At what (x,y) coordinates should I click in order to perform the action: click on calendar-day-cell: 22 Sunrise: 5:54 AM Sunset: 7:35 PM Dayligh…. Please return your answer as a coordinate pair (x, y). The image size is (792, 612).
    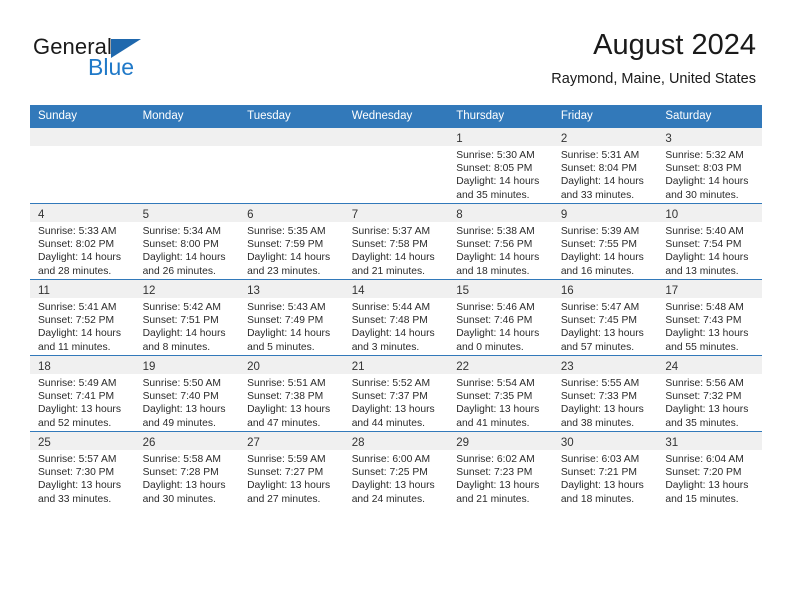
    Looking at the image, I should click on (500, 393).